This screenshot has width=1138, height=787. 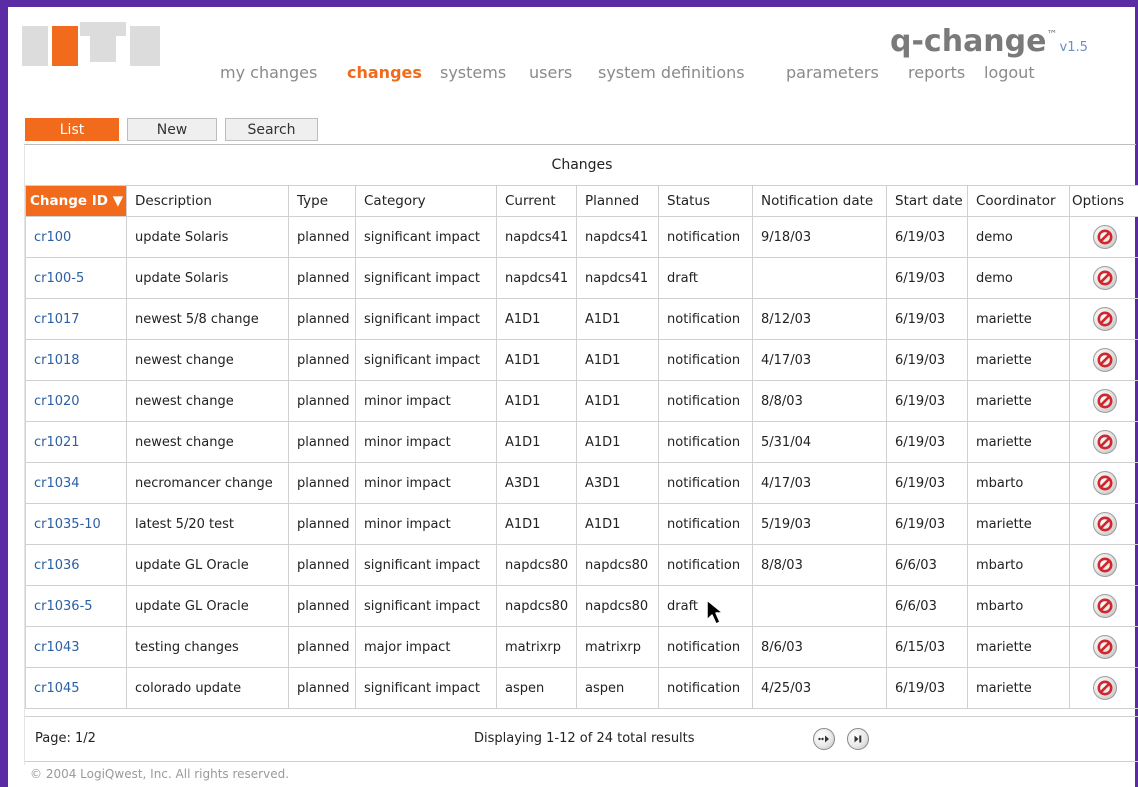 I want to click on cell-change-id-link: cr1045, so click(x=76, y=688).